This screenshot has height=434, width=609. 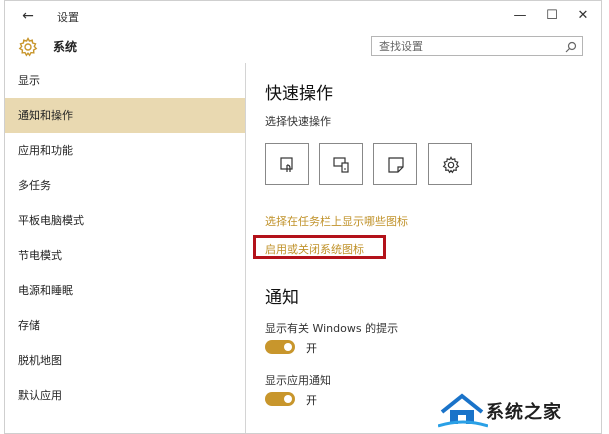 What do you see at coordinates (125, 325) in the screenshot?
I see `sidebar-item-storage: 存储` at bounding box center [125, 325].